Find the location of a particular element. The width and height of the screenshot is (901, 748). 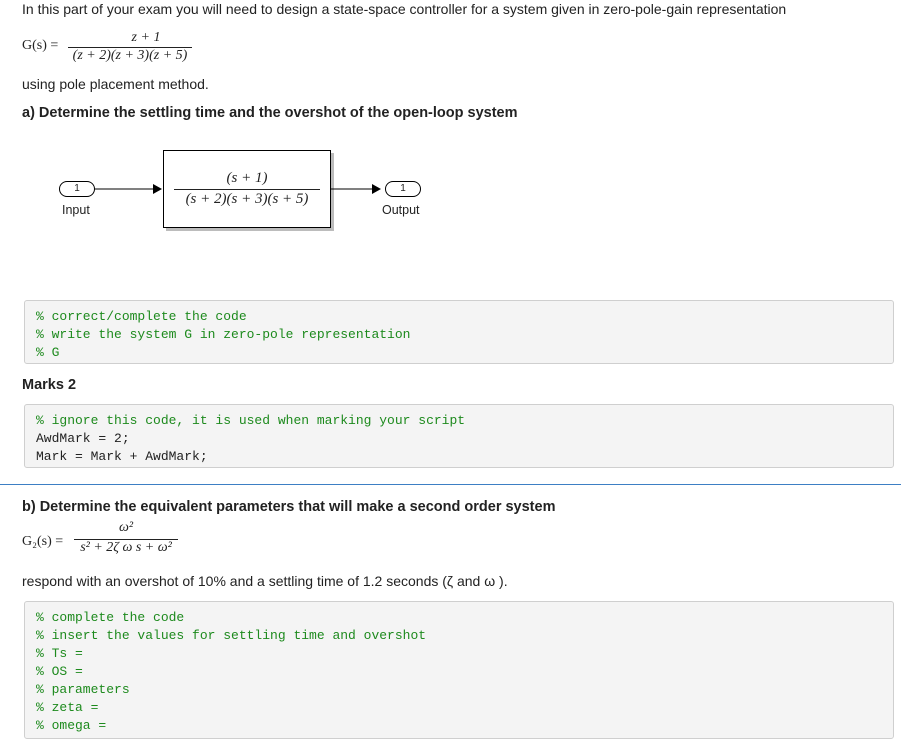

g-lhs: G(s) = is located at coordinates (40, 45).